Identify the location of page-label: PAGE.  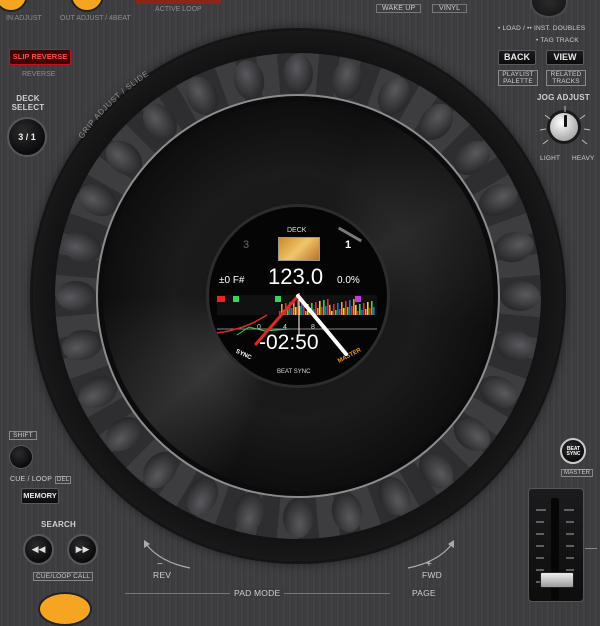
(424, 593).